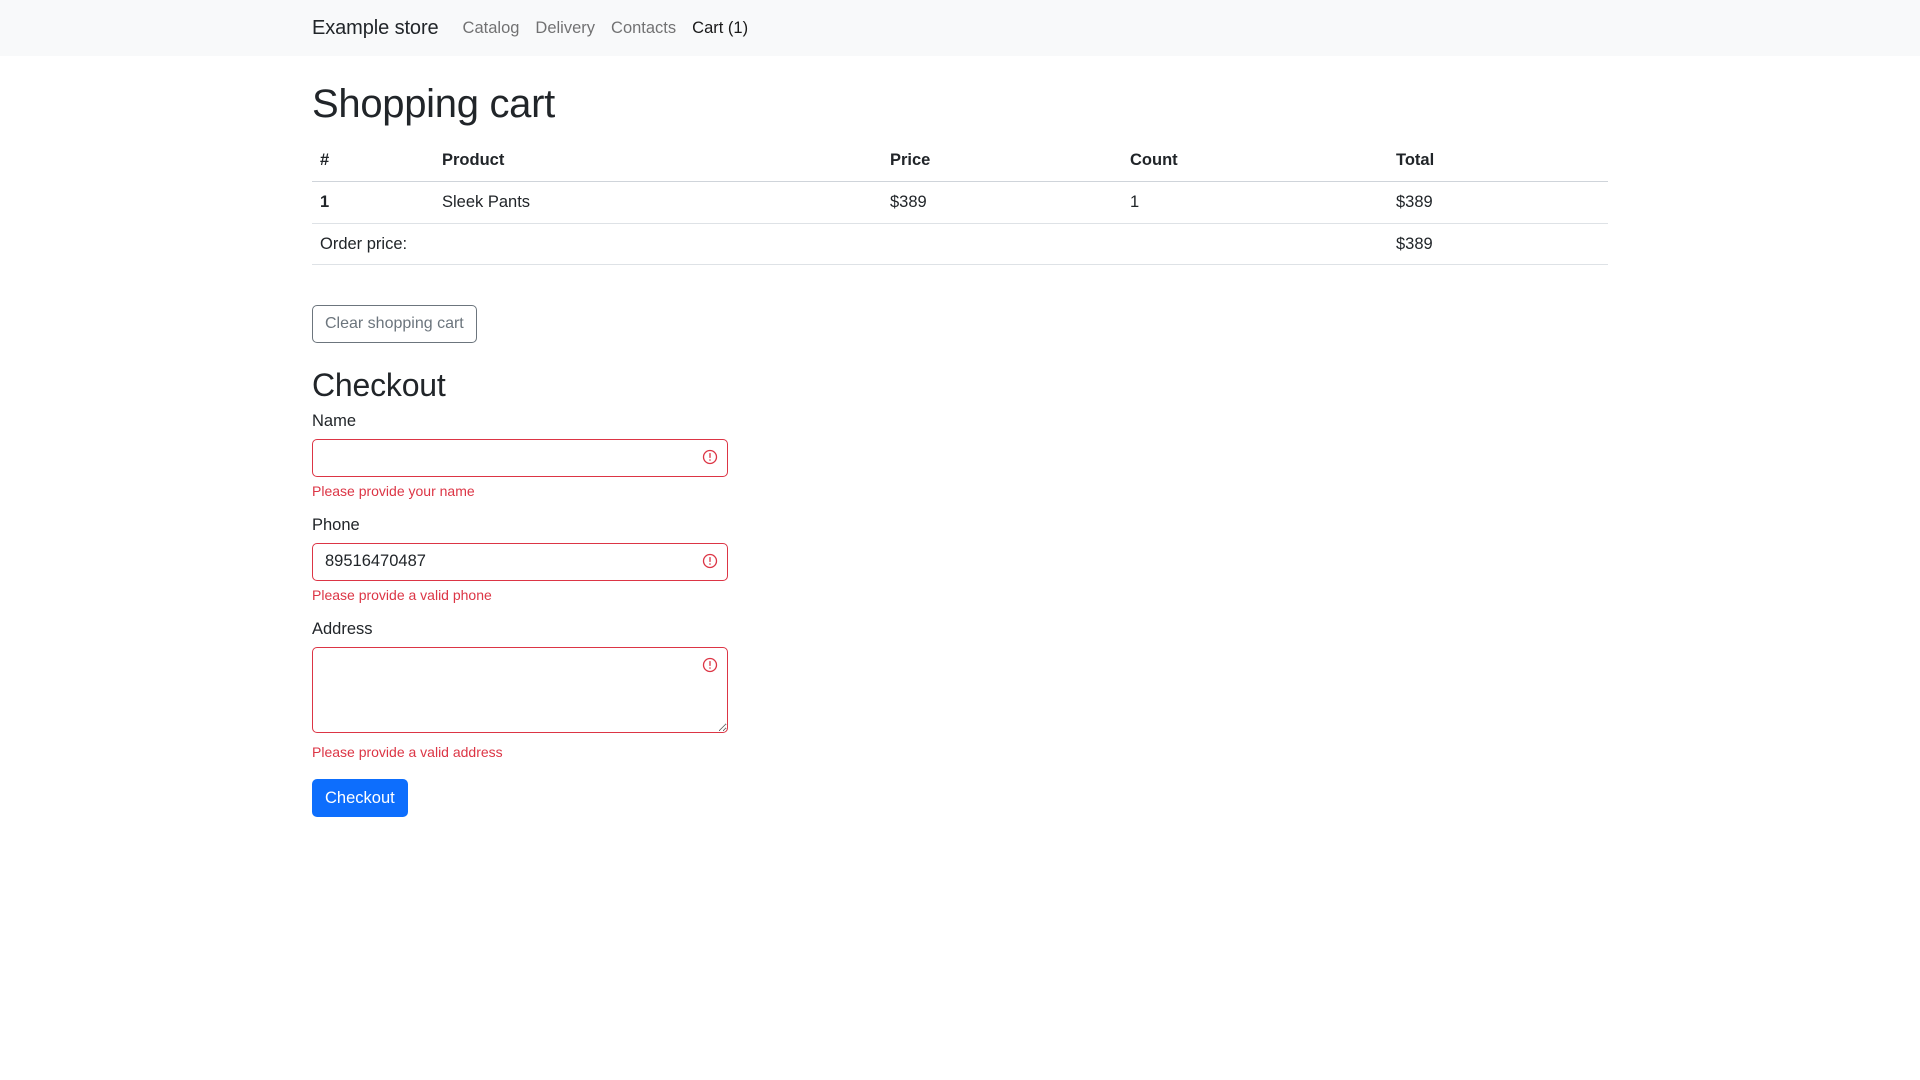  Describe the element at coordinates (407, 751) in the screenshot. I see `address-error: Please provide a valid address` at that location.